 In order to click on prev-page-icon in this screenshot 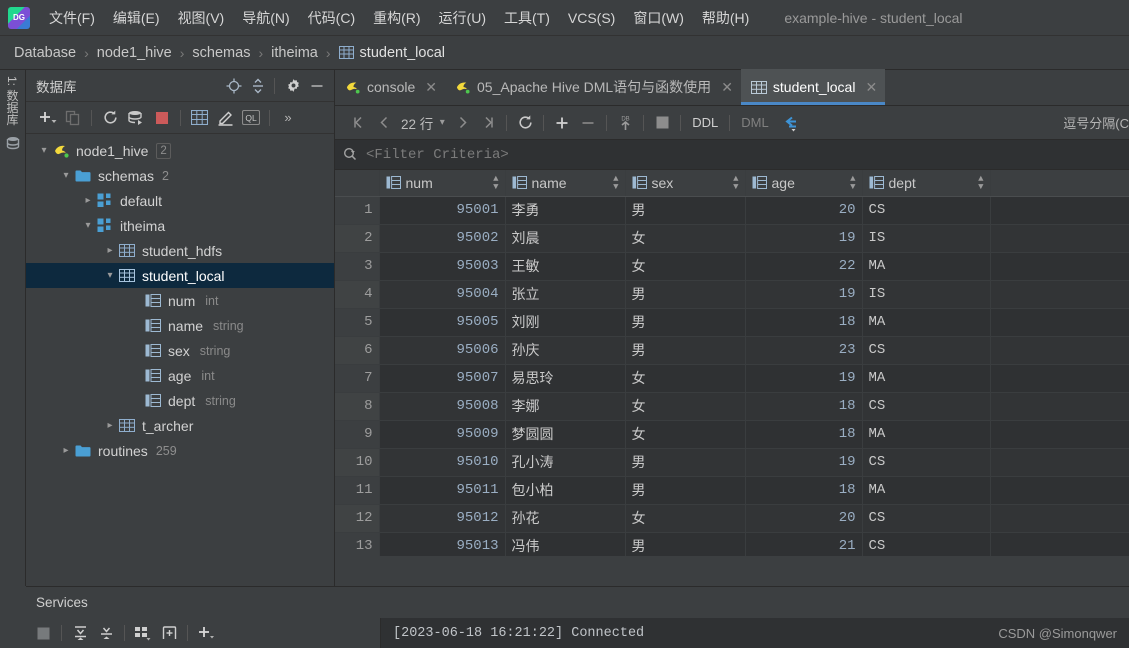, I will do `click(384, 123)`.